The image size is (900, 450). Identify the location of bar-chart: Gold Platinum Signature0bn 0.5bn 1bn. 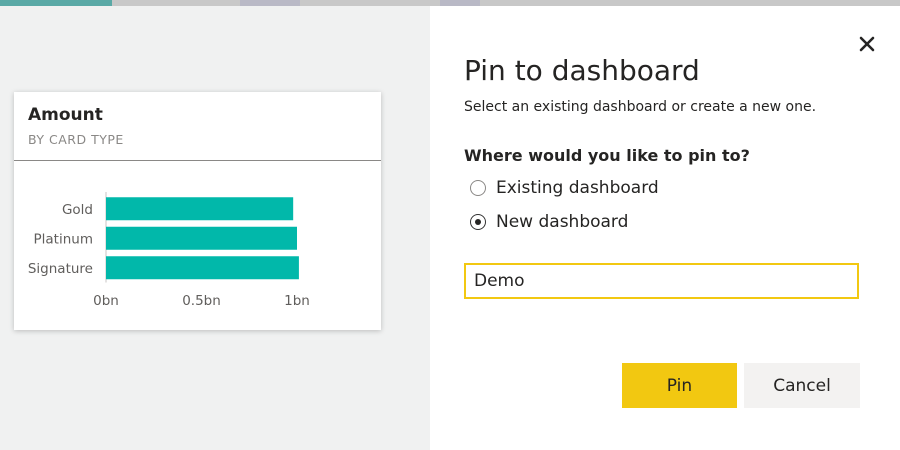
(169, 250).